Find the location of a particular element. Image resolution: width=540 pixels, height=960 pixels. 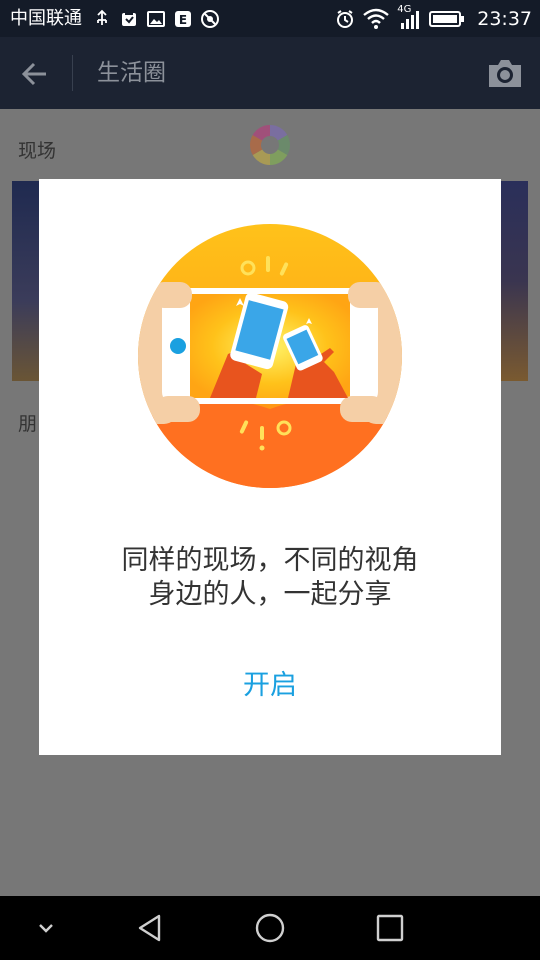

app-icon: E is located at coordinates (183, 19).